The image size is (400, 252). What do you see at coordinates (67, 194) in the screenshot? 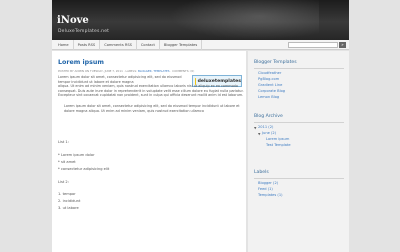
I see `list-2-item: 1. tempor` at bounding box center [67, 194].